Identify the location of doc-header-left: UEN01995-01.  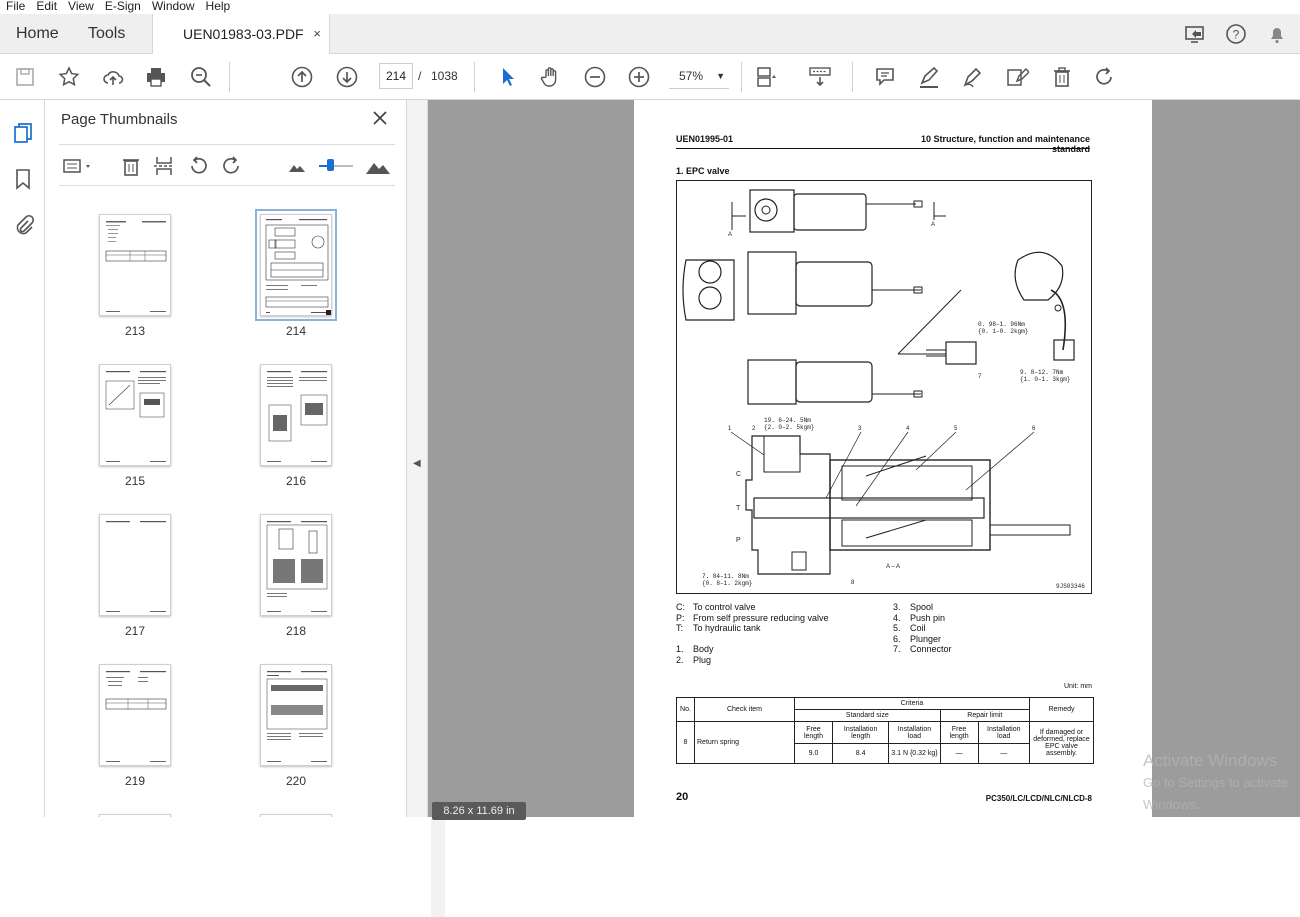
(705, 139).